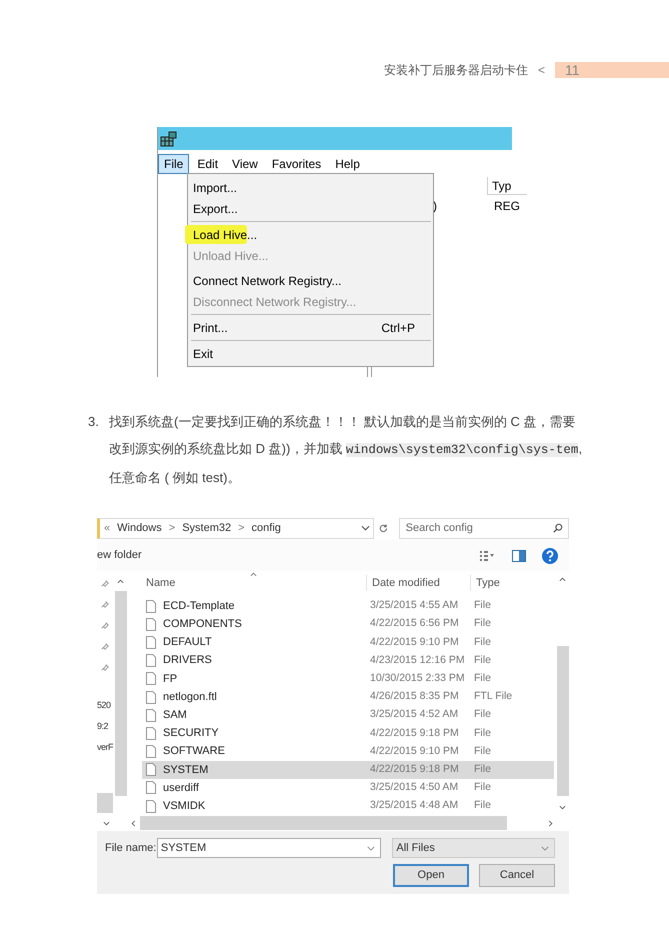 The height and width of the screenshot is (945, 669). Describe the element at coordinates (502, 186) in the screenshot. I see `column-header: Typ` at that location.